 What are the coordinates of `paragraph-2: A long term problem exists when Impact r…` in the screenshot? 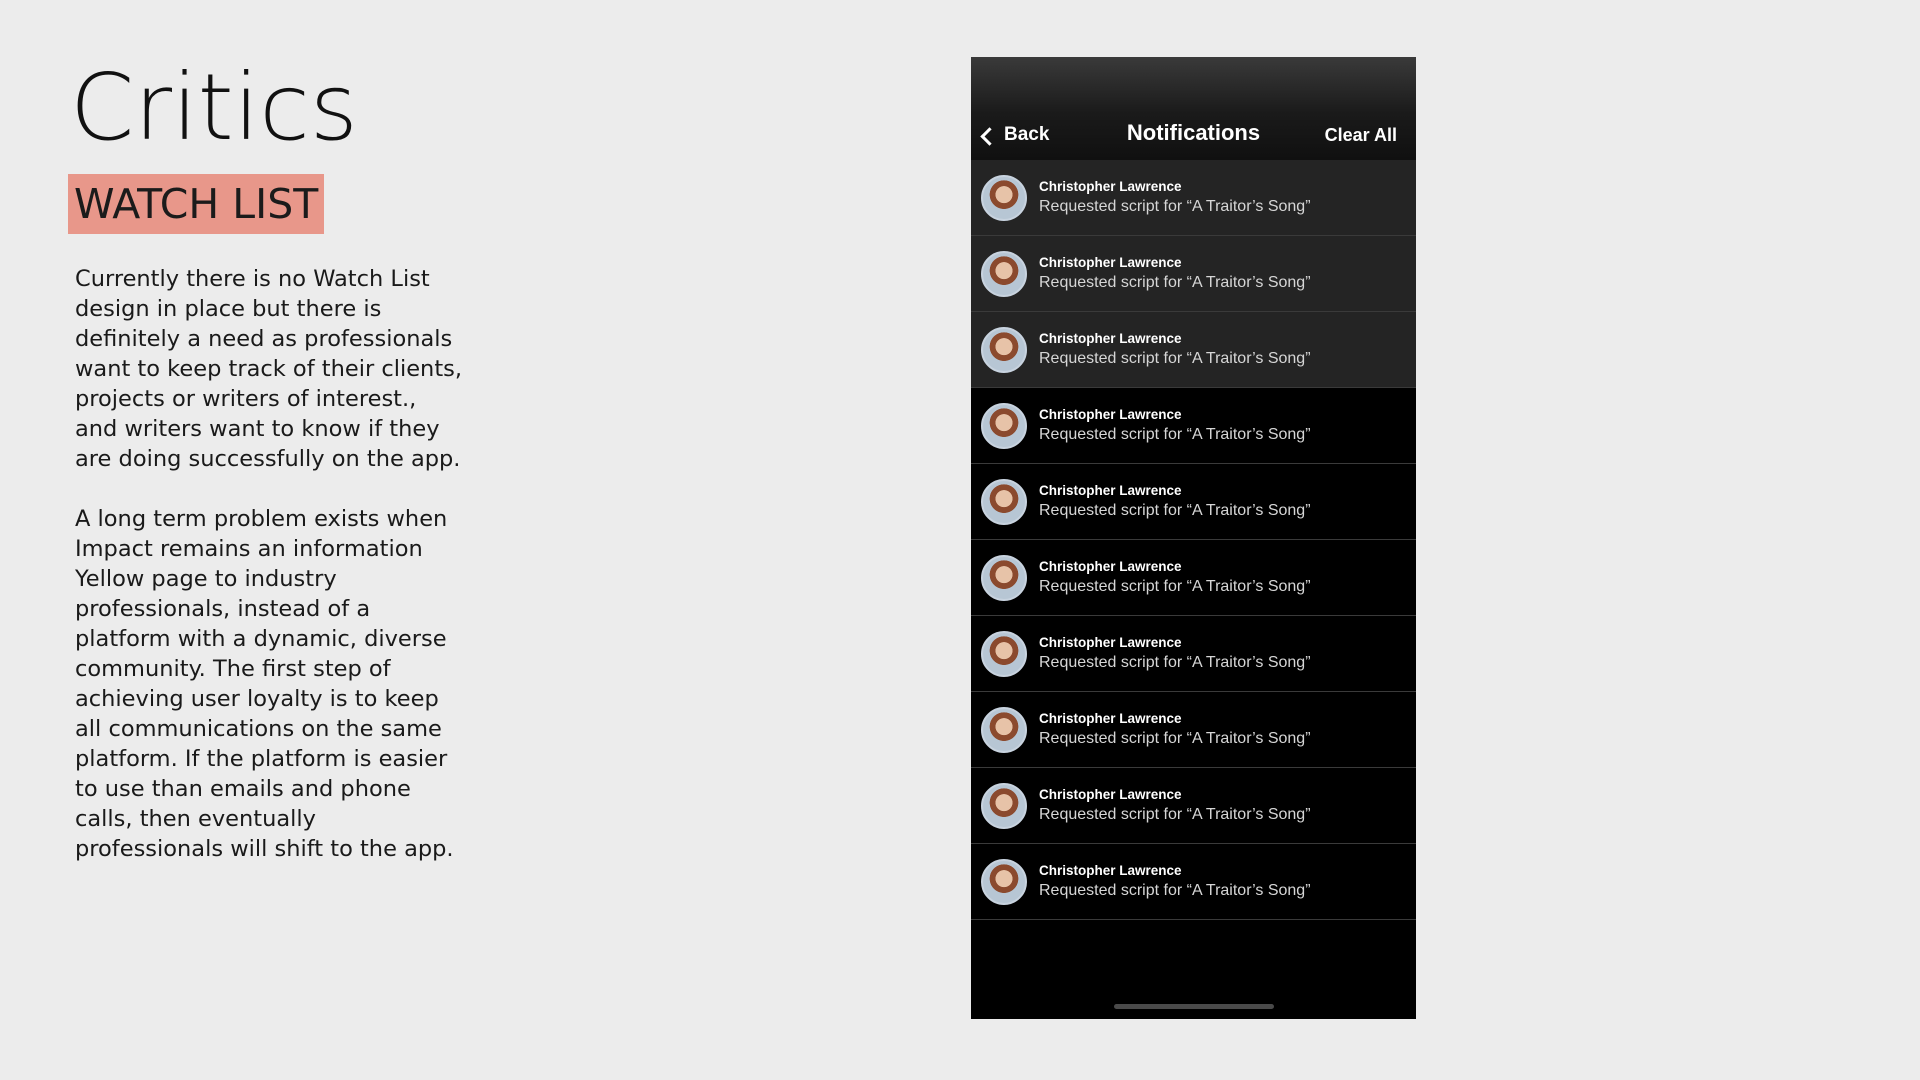 It's located at (264, 684).